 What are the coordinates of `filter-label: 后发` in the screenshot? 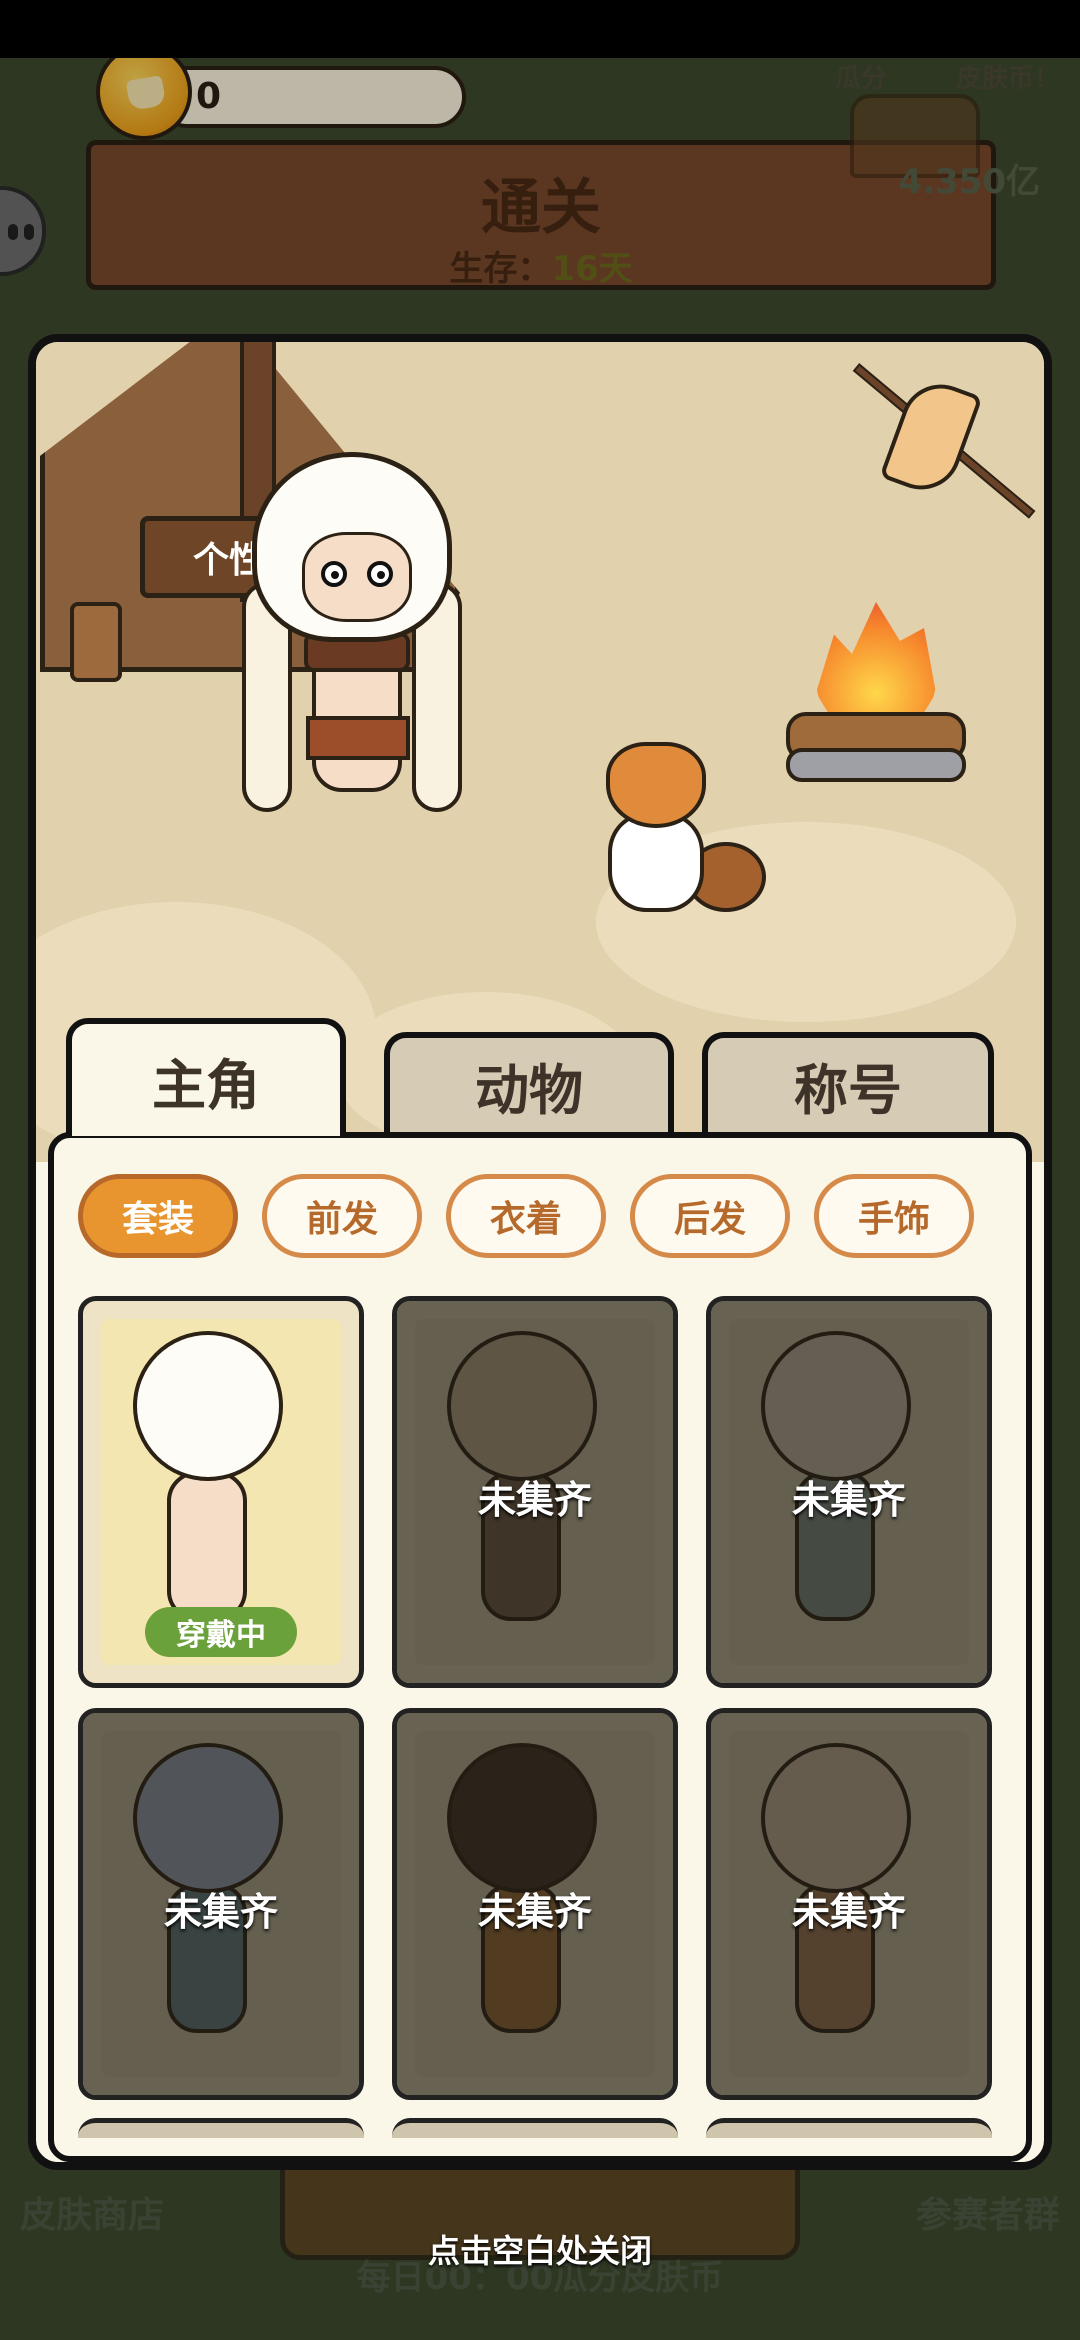 It's located at (709, 1219).